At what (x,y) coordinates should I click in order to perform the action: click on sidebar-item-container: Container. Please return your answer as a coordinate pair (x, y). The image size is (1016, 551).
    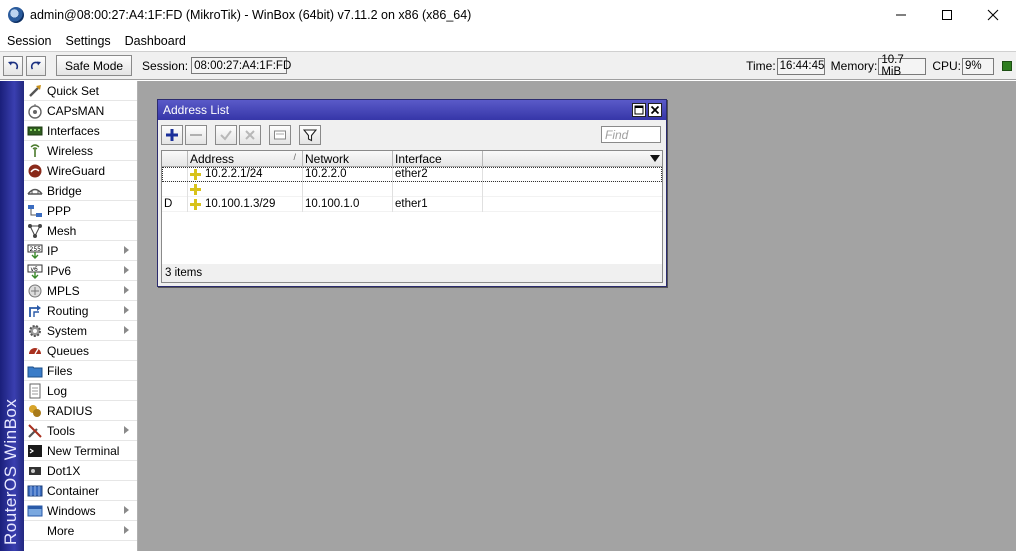
    Looking at the image, I should click on (80, 491).